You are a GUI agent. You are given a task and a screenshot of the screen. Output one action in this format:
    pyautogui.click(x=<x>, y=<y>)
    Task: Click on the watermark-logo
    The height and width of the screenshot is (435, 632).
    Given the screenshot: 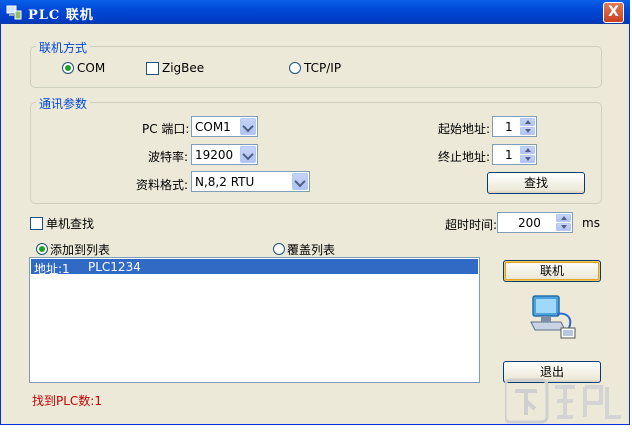 What is the action you would take?
    pyautogui.click(x=564, y=406)
    